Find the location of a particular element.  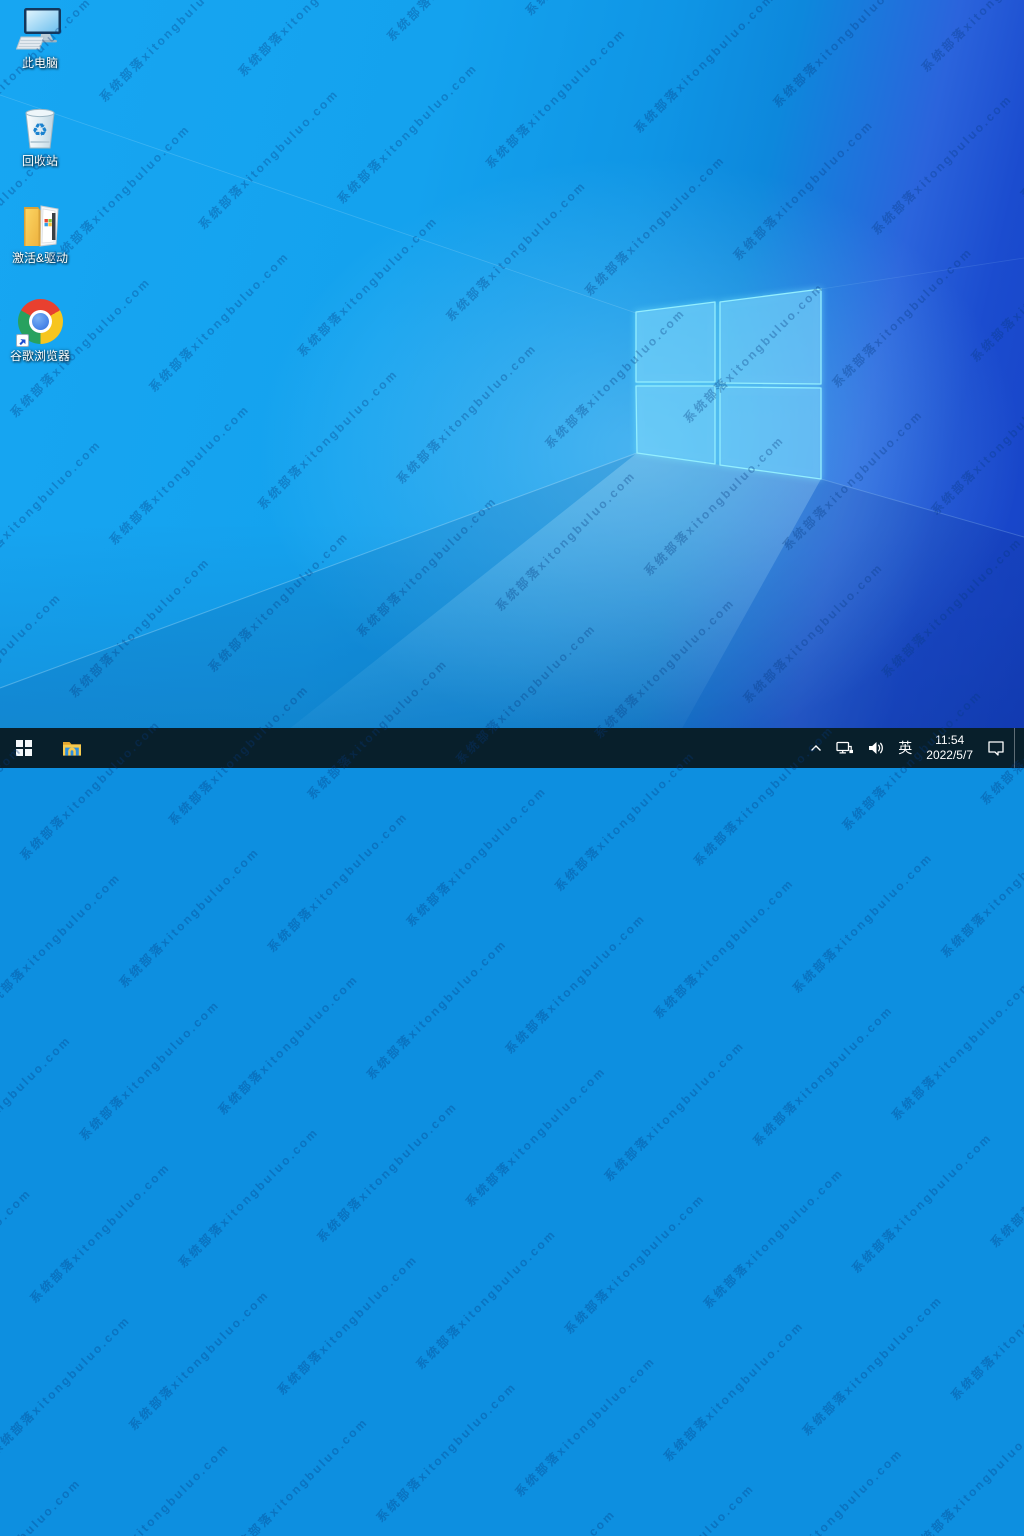

desktop-icon-label: 激活&驱动 is located at coordinates (39, 258).